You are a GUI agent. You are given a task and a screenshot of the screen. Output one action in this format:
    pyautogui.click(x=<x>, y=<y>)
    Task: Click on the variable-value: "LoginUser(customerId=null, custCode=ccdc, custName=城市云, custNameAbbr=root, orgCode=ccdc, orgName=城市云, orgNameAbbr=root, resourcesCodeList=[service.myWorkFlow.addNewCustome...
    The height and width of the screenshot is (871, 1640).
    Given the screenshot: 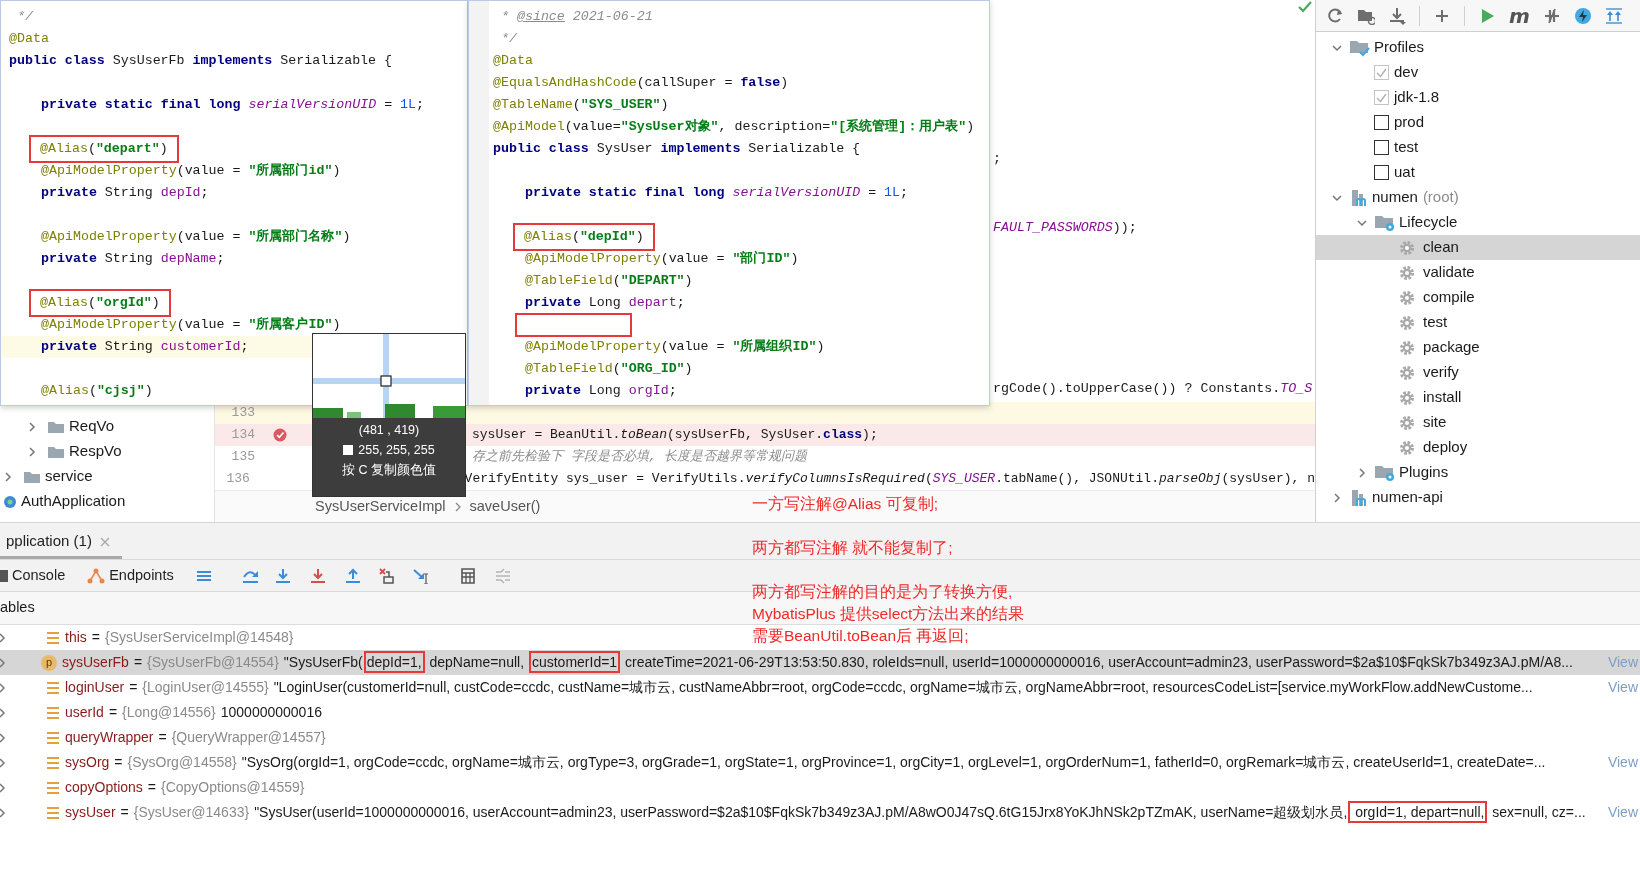 What is the action you would take?
    pyautogui.click(x=903, y=687)
    